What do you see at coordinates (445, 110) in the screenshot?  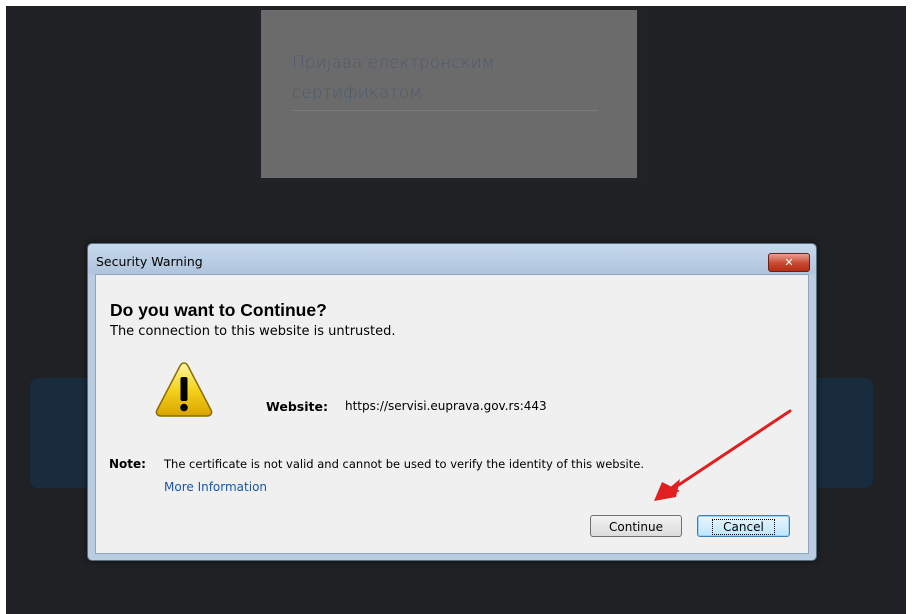 I see `login-title-underline` at bounding box center [445, 110].